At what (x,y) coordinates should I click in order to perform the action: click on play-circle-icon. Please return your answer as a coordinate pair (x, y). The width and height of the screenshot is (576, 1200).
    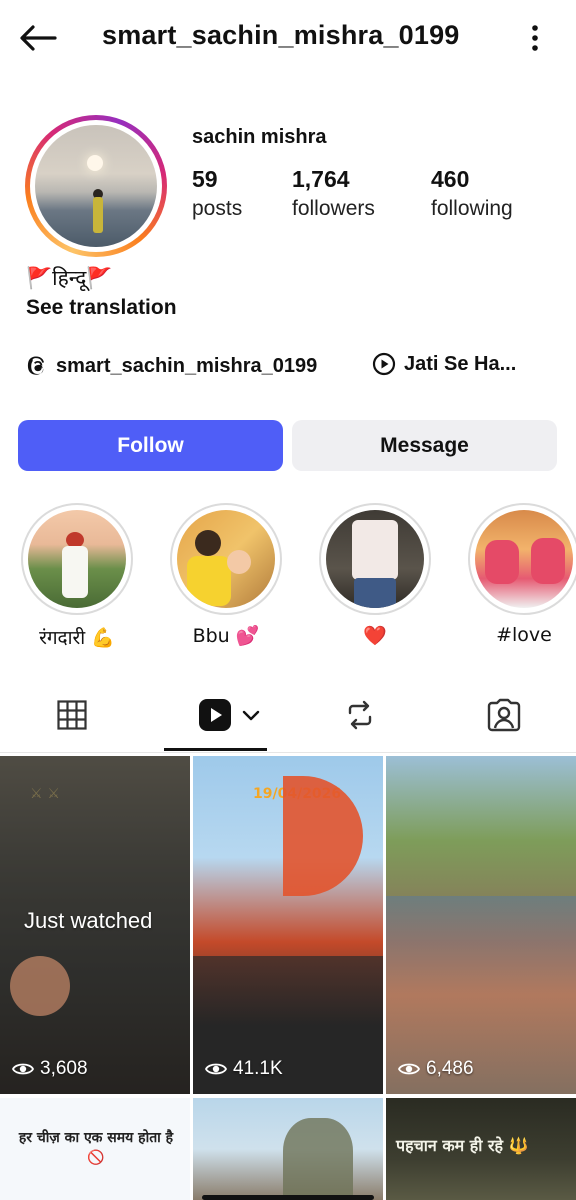
    Looking at the image, I should click on (384, 364).